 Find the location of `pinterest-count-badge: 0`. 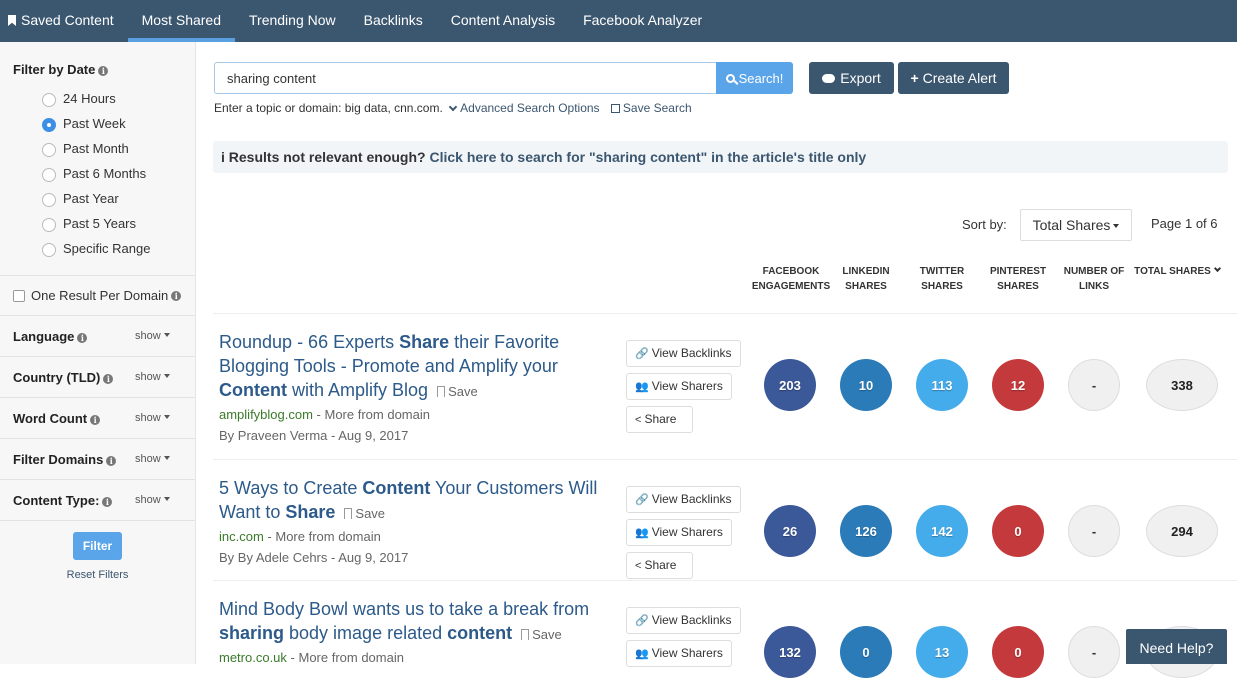

pinterest-count-badge: 0 is located at coordinates (1018, 531).